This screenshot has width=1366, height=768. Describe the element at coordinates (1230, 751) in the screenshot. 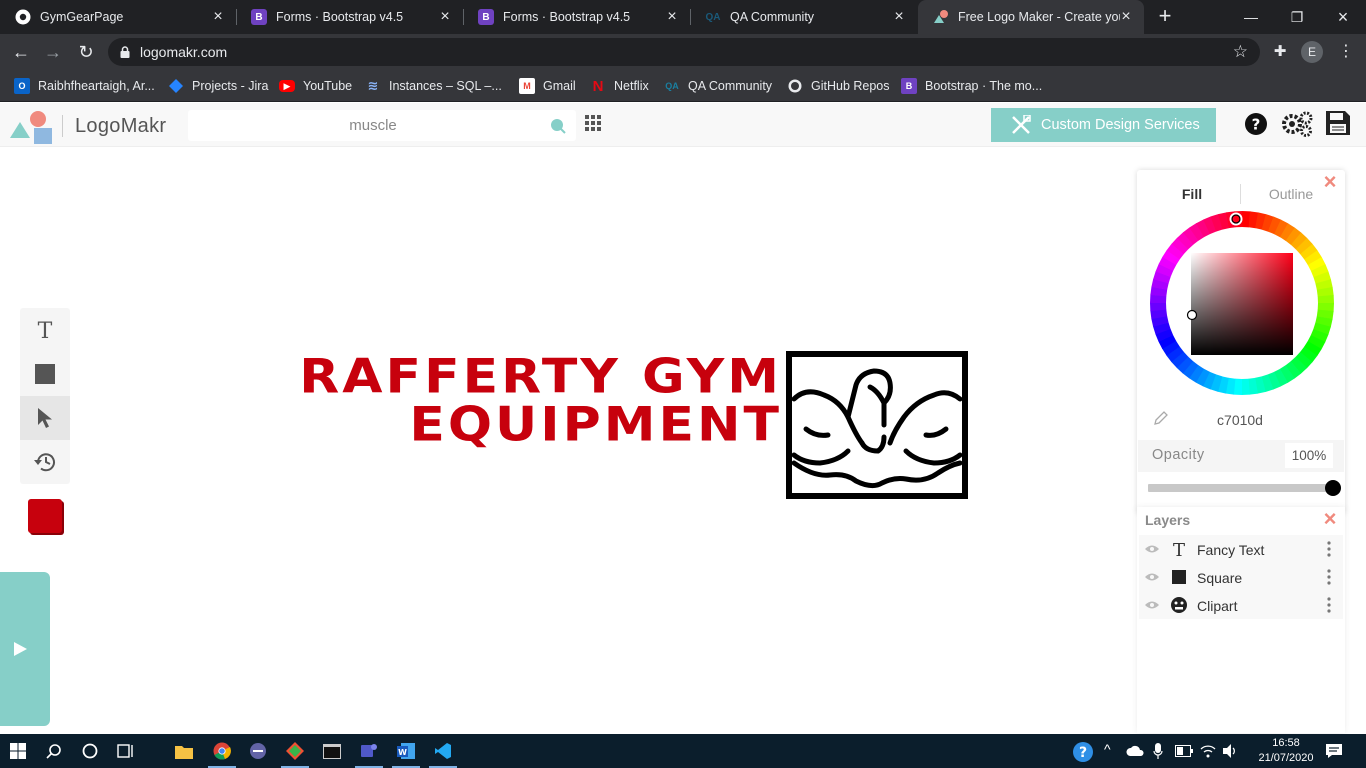

I see `volume-icon` at that location.